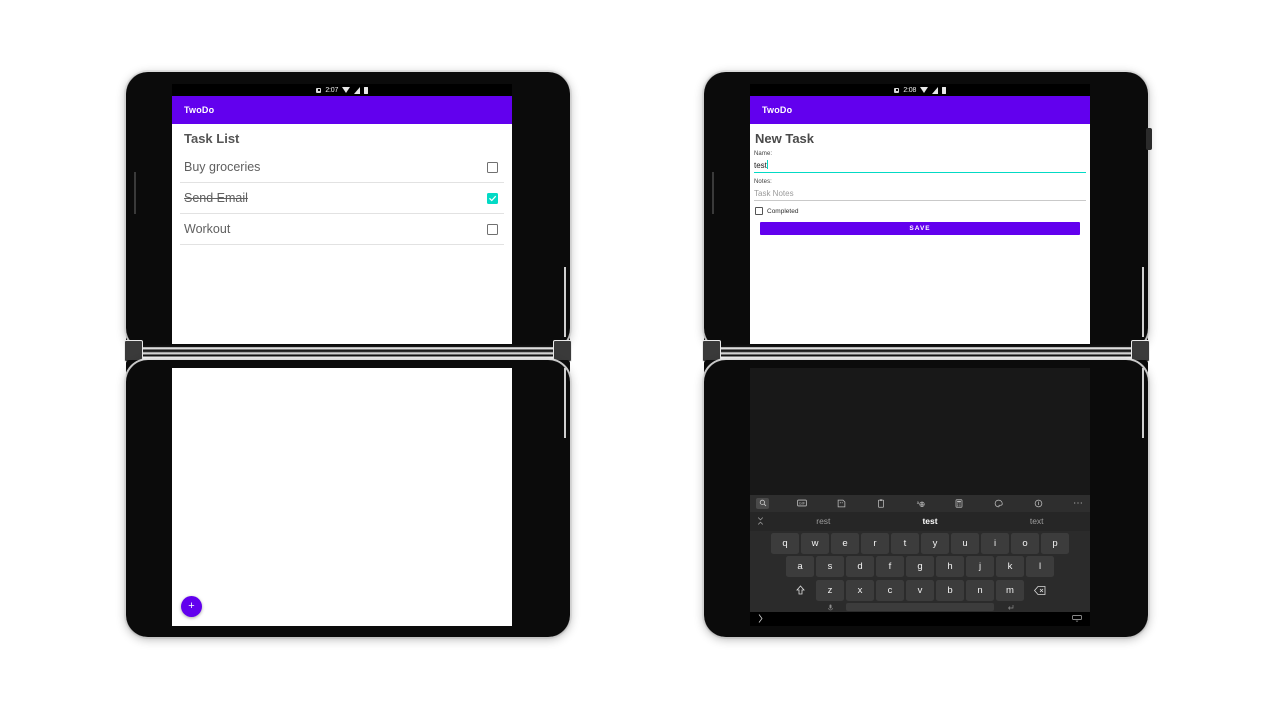  Describe the element at coordinates (920, 193) in the screenshot. I see `notes-field: Task Notes` at that location.